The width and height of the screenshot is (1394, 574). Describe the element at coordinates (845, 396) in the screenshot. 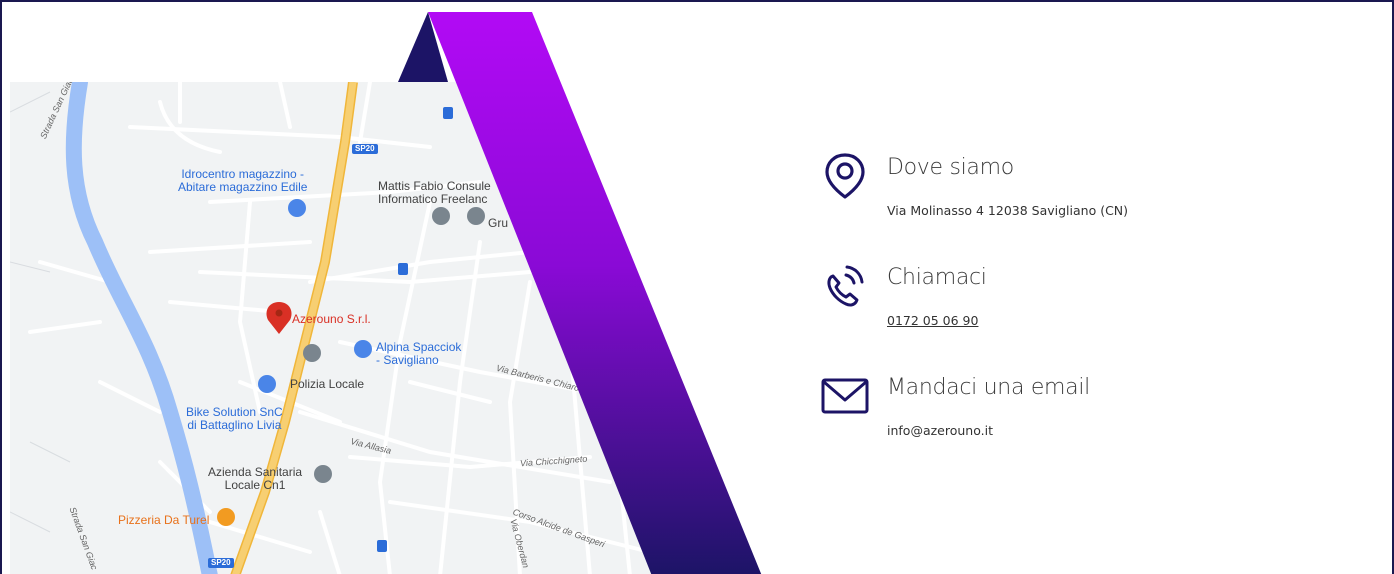

I see `envelope-icon` at that location.